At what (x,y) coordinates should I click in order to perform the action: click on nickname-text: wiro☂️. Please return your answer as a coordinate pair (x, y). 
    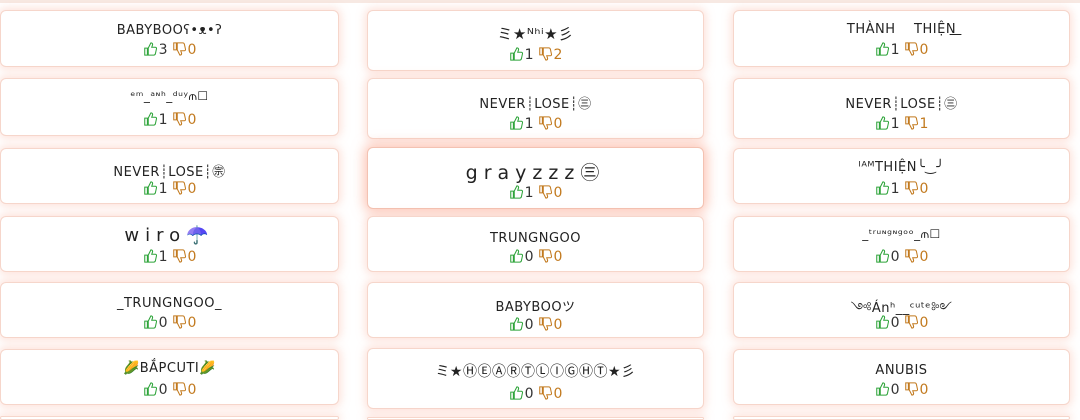
    Looking at the image, I should click on (169, 235).